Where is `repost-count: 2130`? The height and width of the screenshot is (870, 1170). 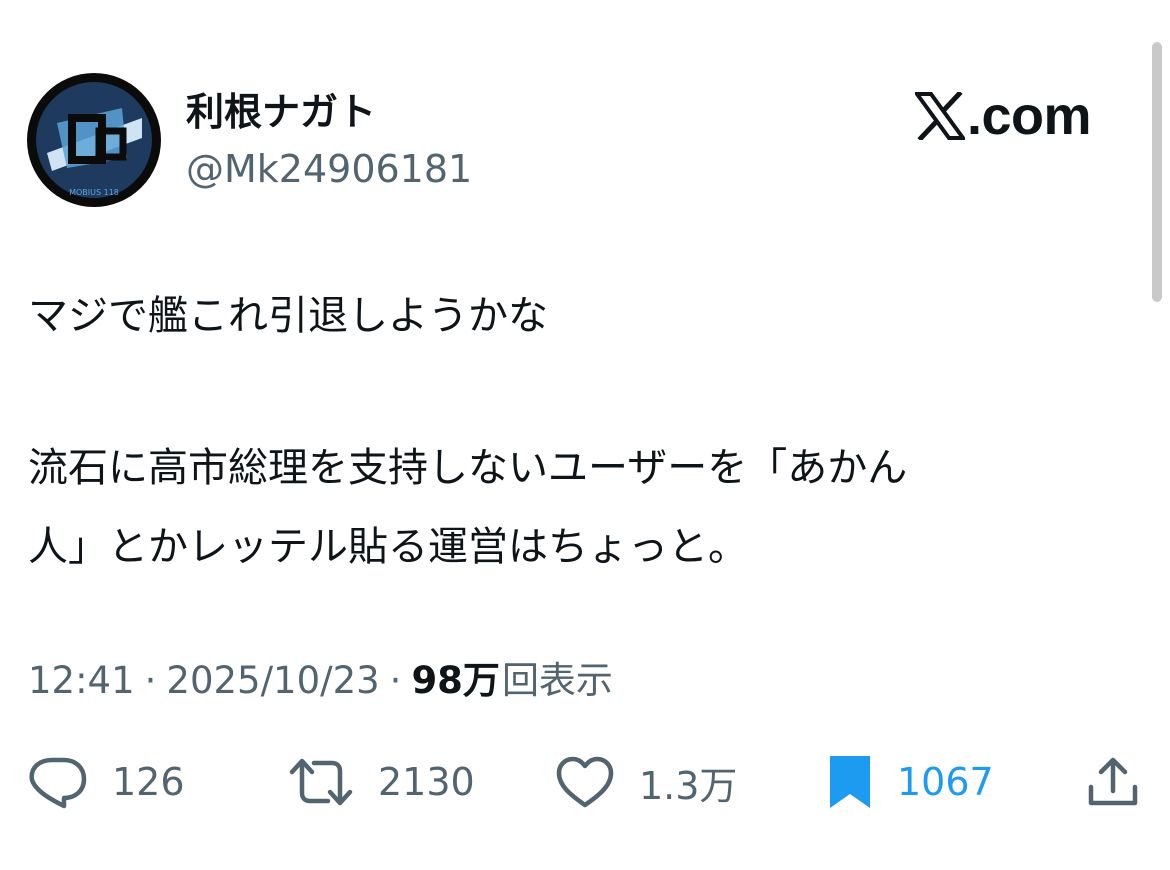
repost-count: 2130 is located at coordinates (426, 782).